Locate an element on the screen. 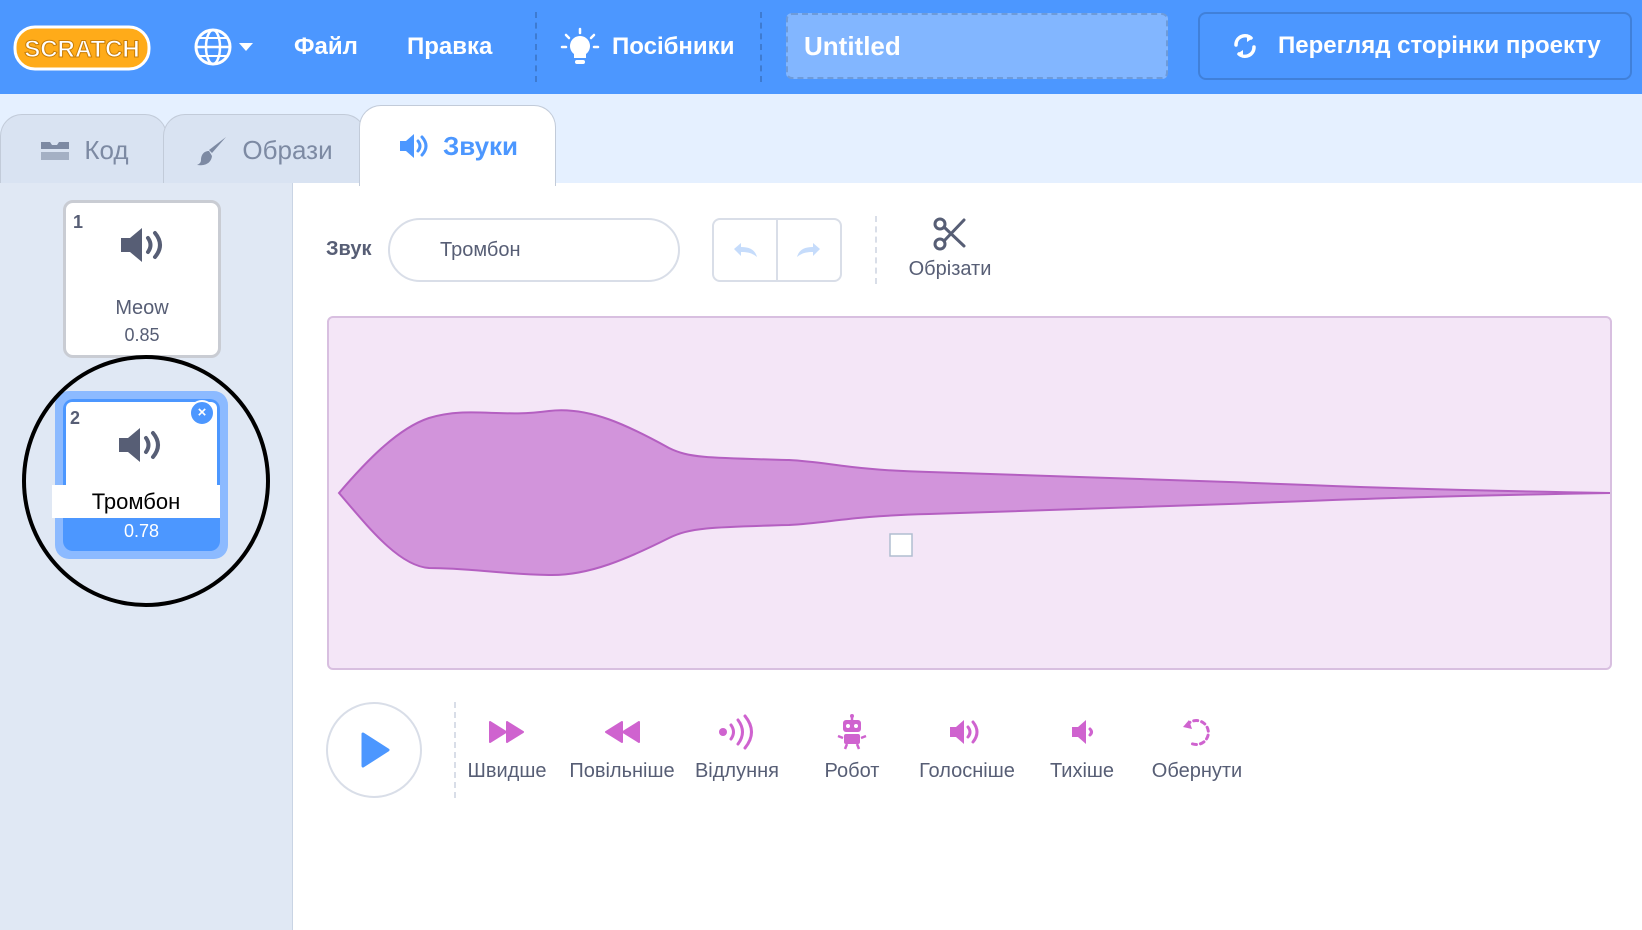  robot-icon is located at coordinates (852, 732).